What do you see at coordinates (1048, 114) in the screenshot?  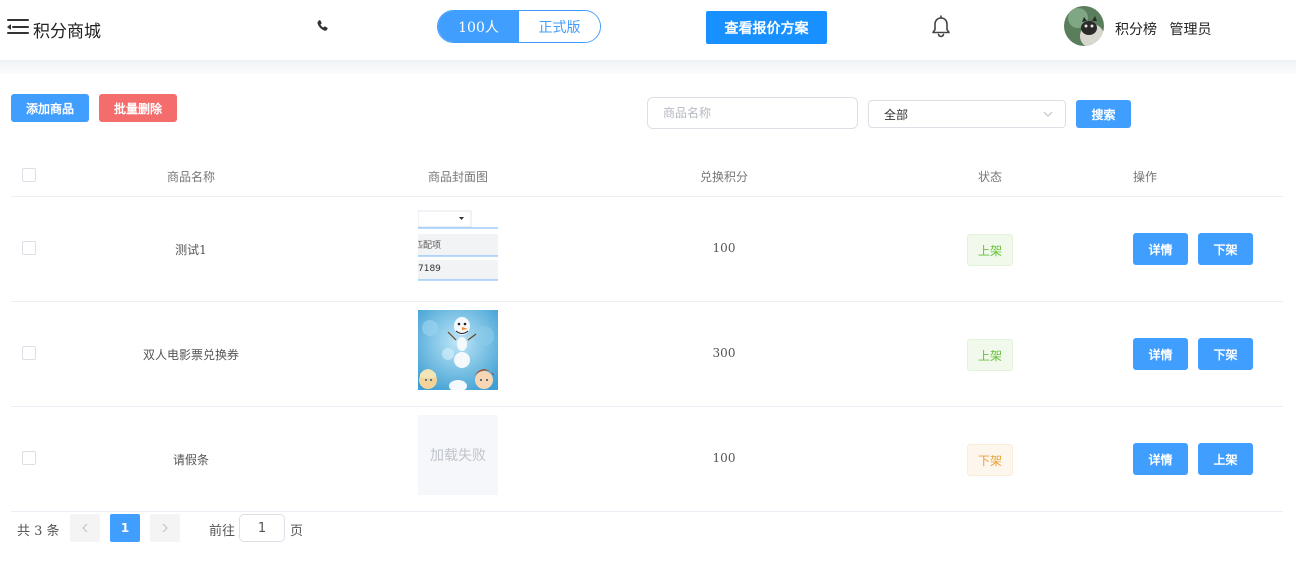 I see `chevron-down-icon` at bounding box center [1048, 114].